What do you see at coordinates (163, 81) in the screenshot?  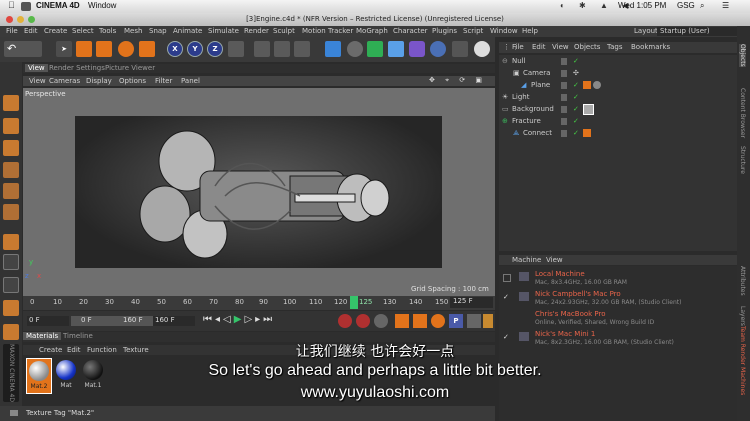 I see `vp-menu-filter: Filter` at bounding box center [163, 81].